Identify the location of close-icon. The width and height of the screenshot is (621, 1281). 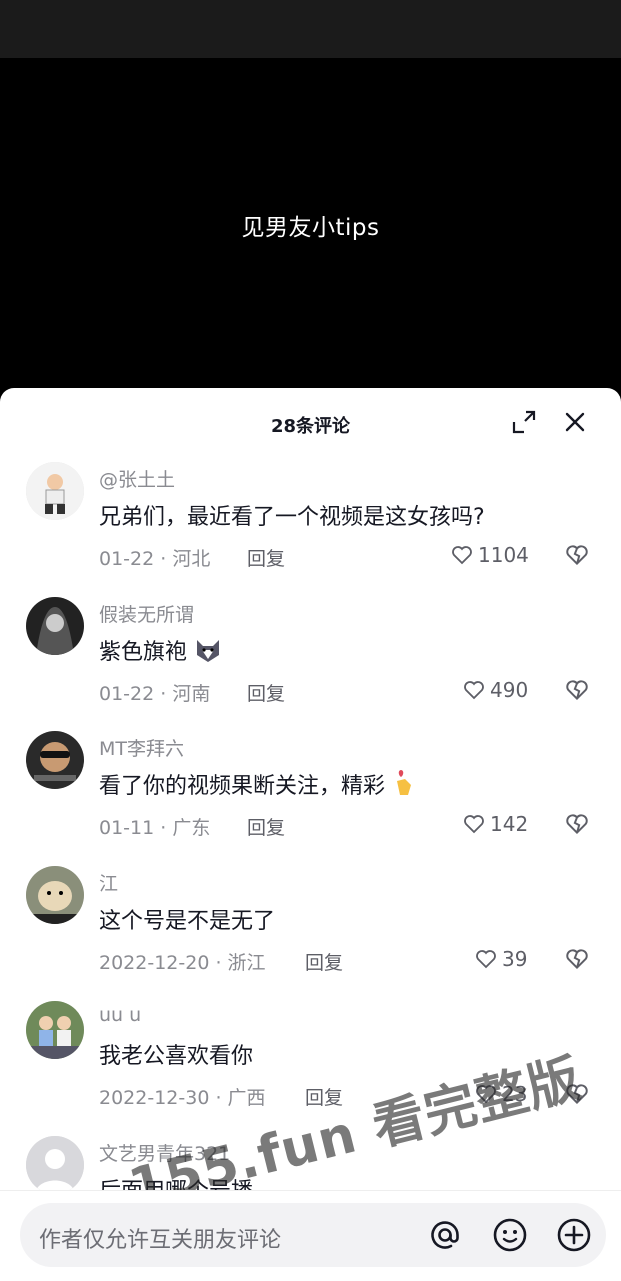
(575, 422).